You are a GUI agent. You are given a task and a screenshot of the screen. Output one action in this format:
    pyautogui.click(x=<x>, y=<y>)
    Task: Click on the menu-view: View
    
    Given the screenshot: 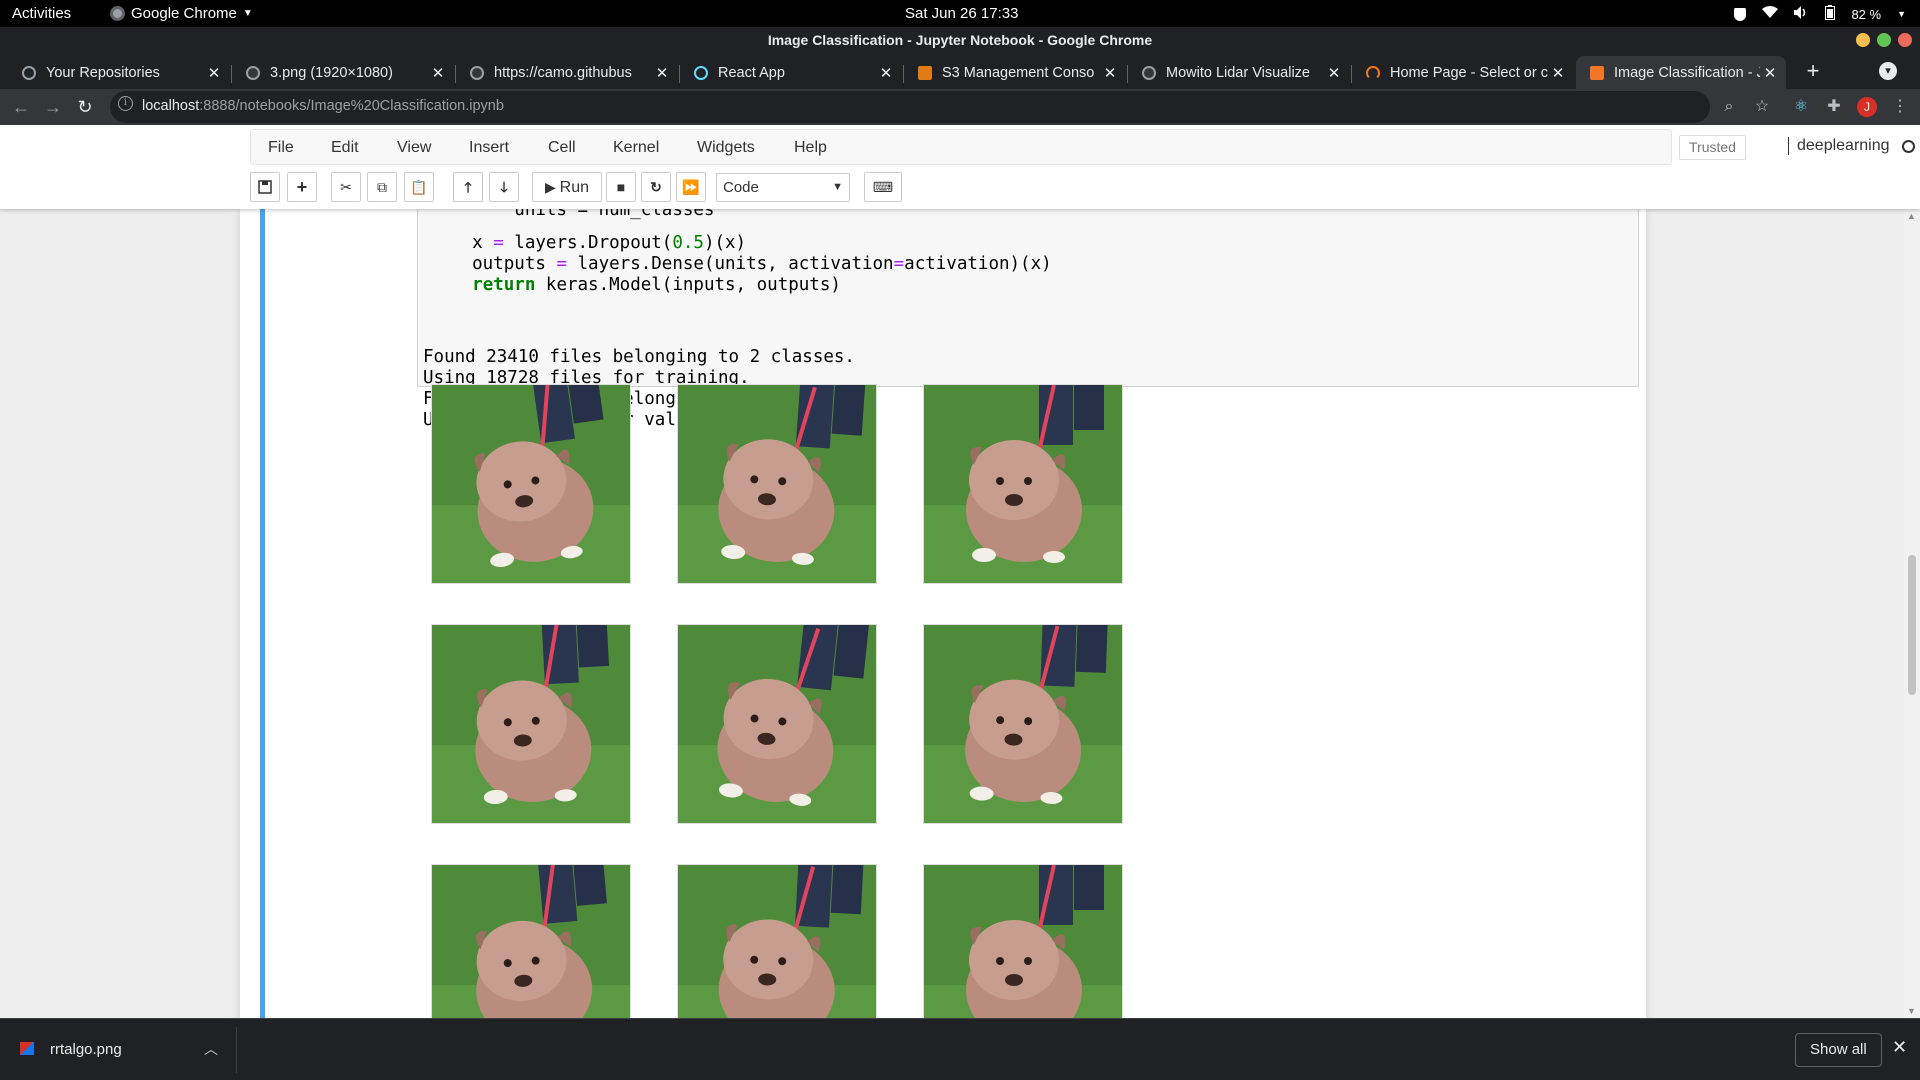 What is the action you would take?
    pyautogui.click(x=414, y=148)
    